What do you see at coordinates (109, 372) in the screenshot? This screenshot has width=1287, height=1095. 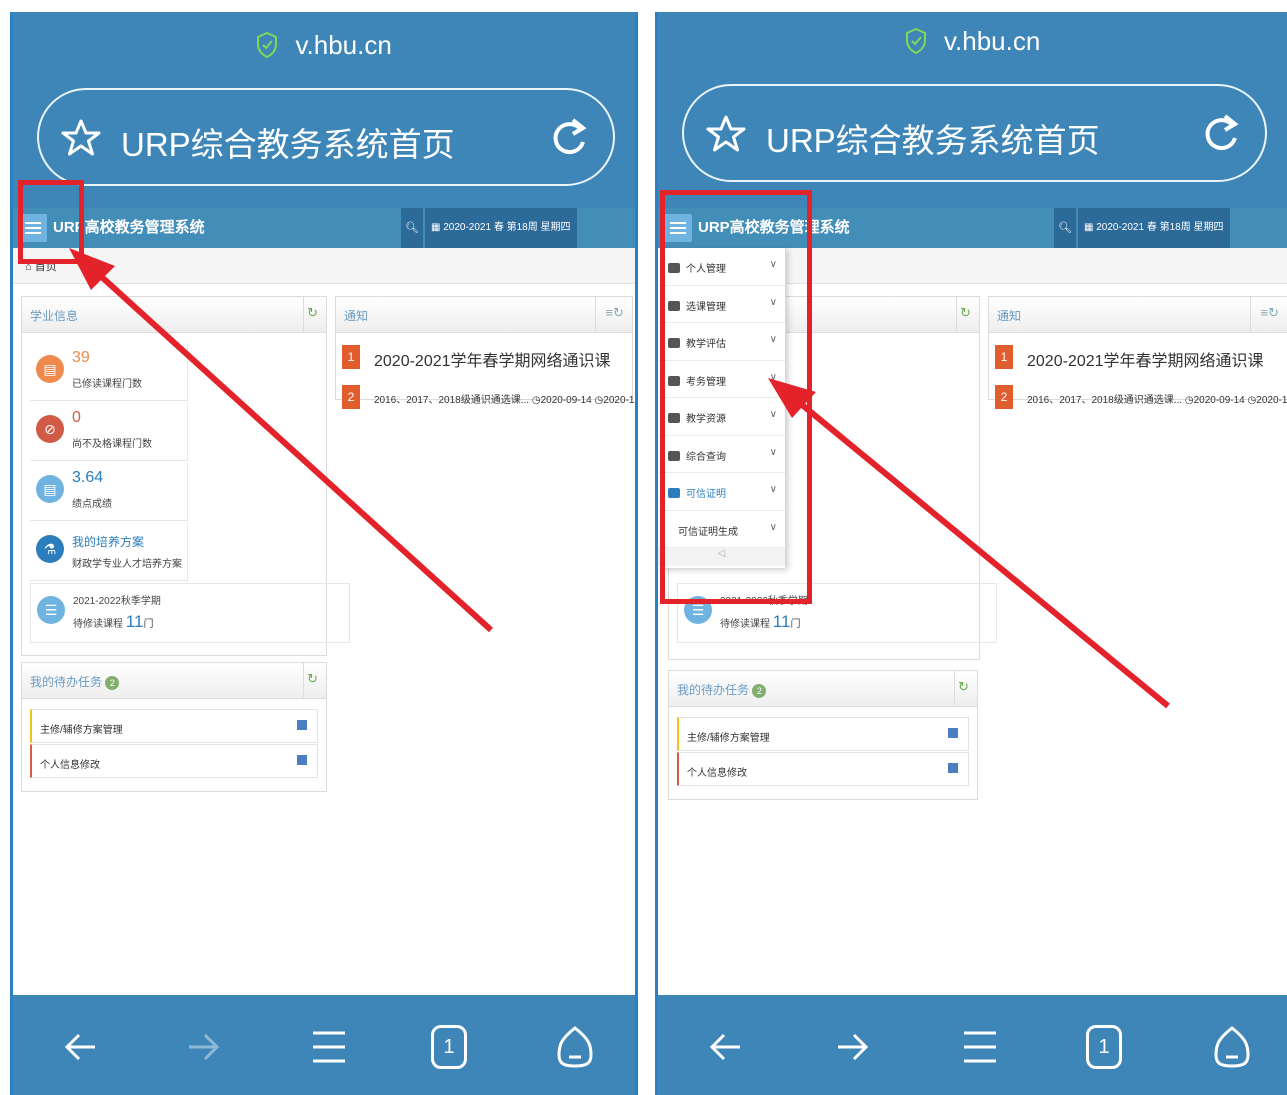 I see `stat-completed: ▤ 39 已修读课程门数` at bounding box center [109, 372].